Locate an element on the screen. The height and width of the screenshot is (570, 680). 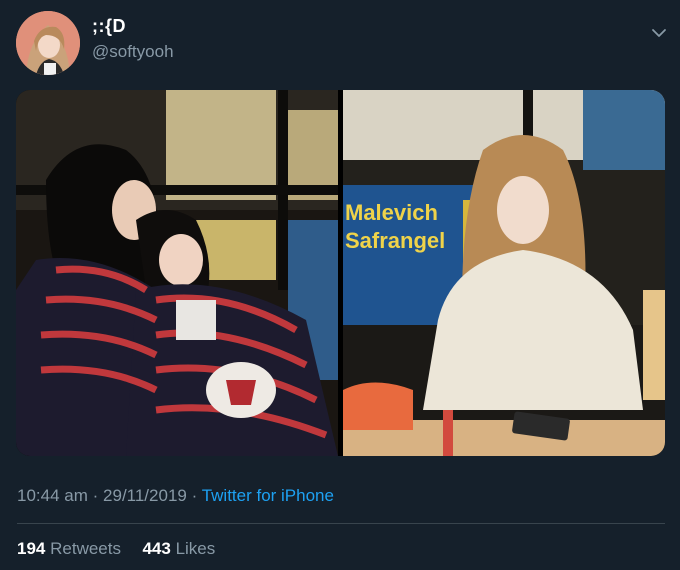
retweets-count: 194 is located at coordinates (31, 548).